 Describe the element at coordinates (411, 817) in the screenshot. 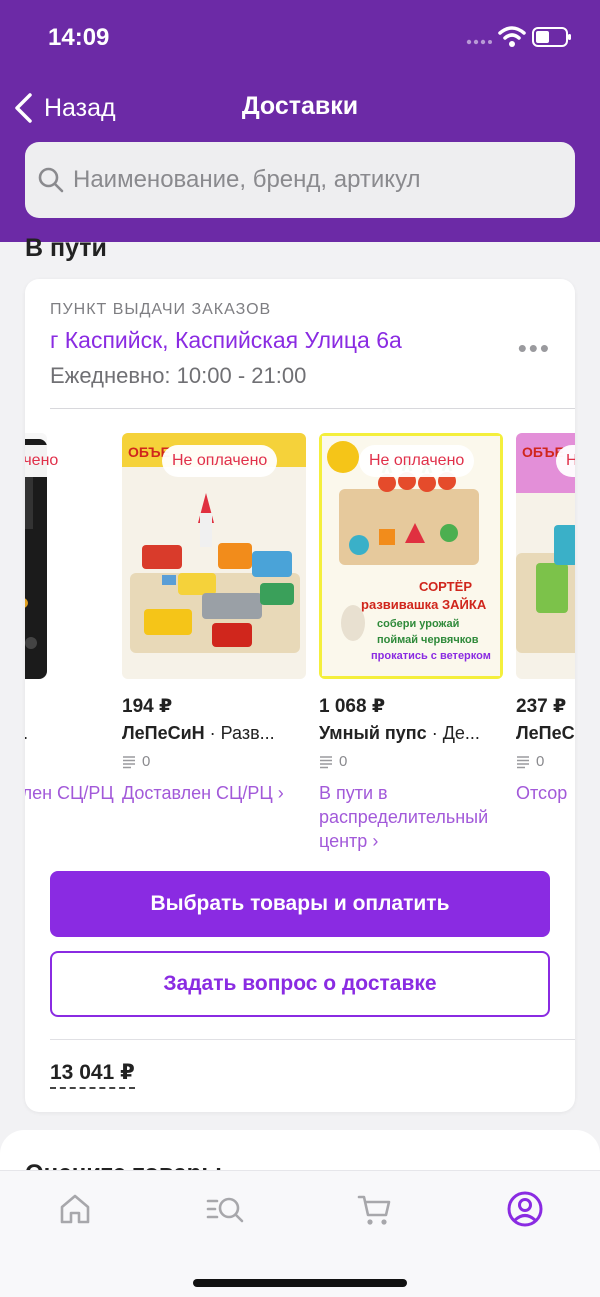

I see `product-status-link: В пути в распределительный центр ›` at that location.